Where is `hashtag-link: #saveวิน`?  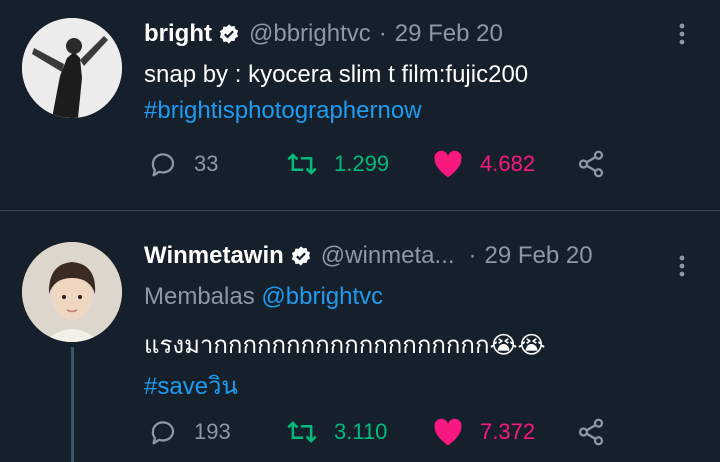 hashtag-link: #saveวิน is located at coordinates (191, 385).